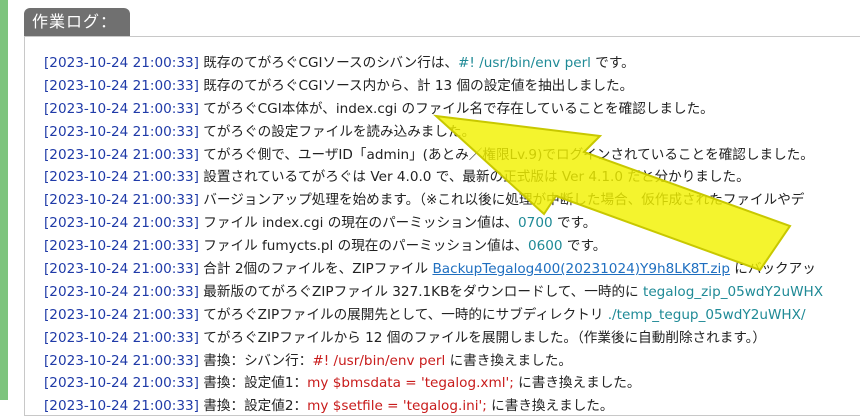 The height and width of the screenshot is (418, 860). I want to click on log-value: 0600, so click(545, 246).